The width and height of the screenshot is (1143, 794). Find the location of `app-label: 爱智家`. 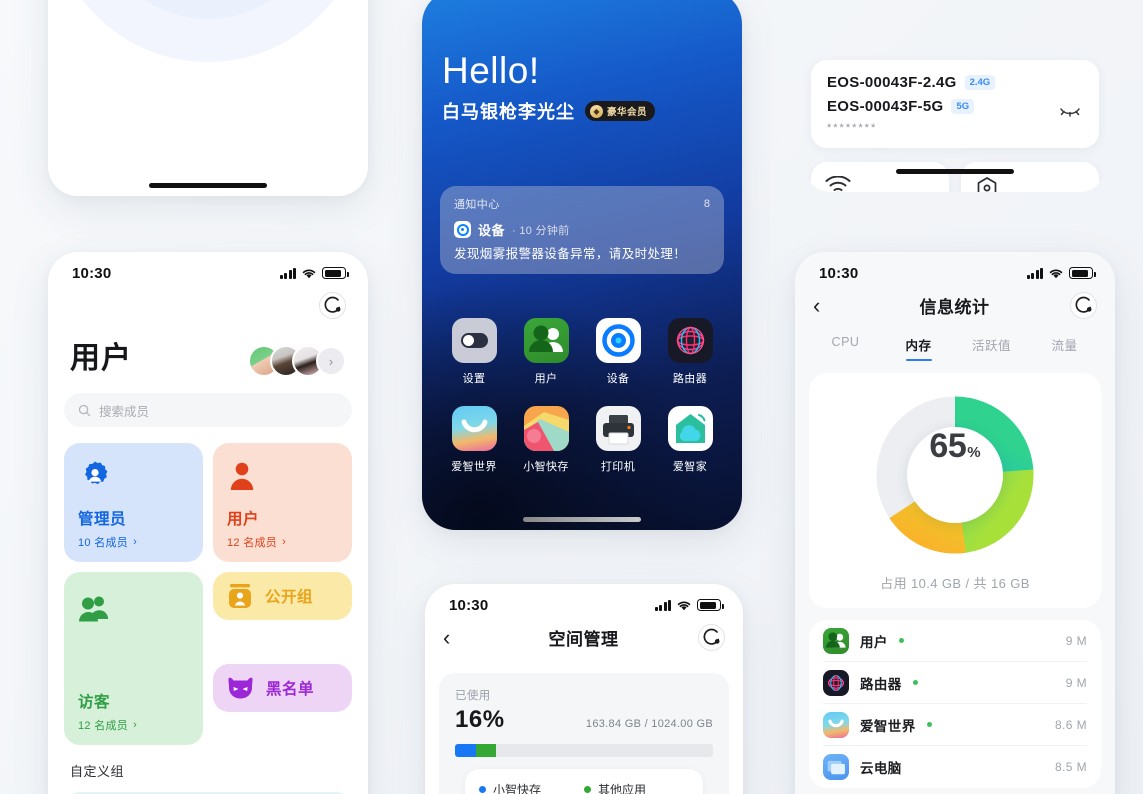

app-label: 爱智家 is located at coordinates (690, 467).